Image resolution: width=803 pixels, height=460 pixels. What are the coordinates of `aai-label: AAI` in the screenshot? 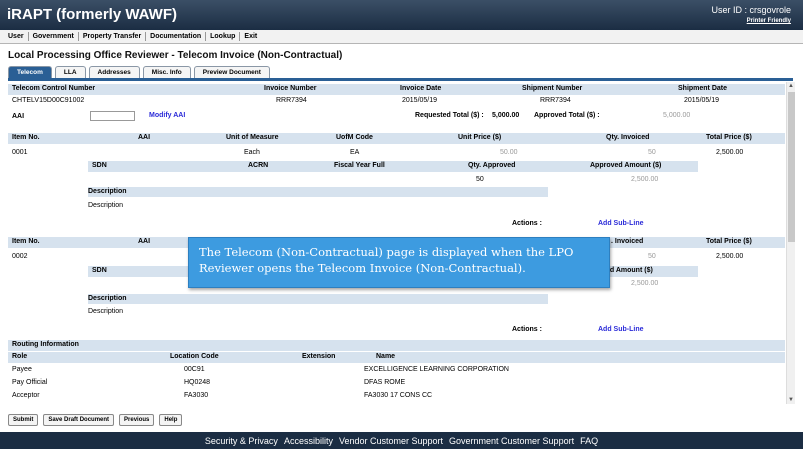 It's located at (18, 116).